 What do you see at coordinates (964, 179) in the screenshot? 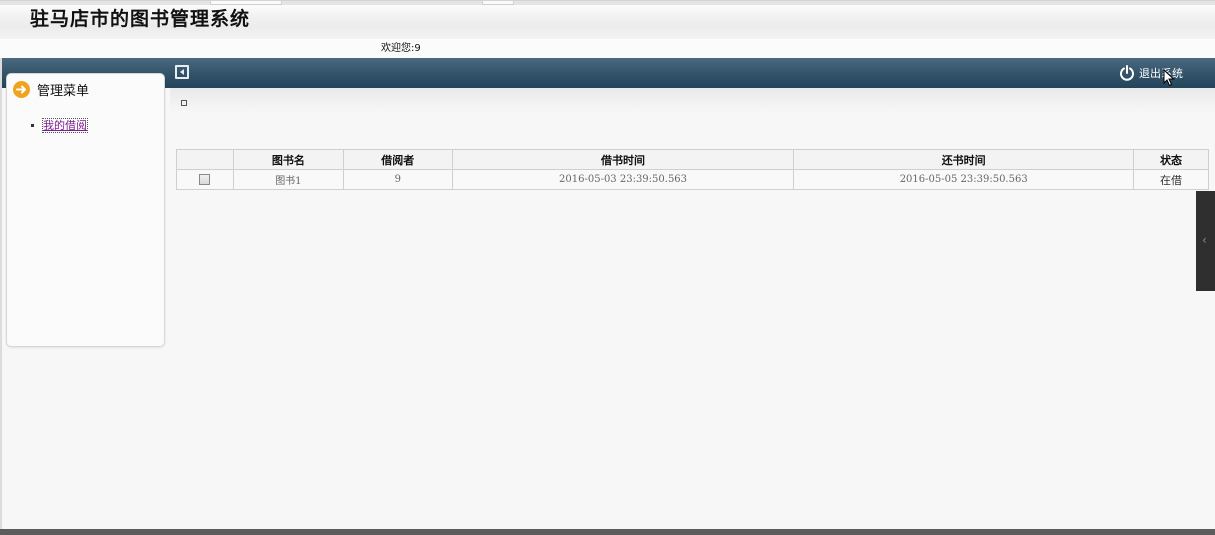
I see `return-time-cell: 2016-05-05 23:39:50.563` at bounding box center [964, 179].